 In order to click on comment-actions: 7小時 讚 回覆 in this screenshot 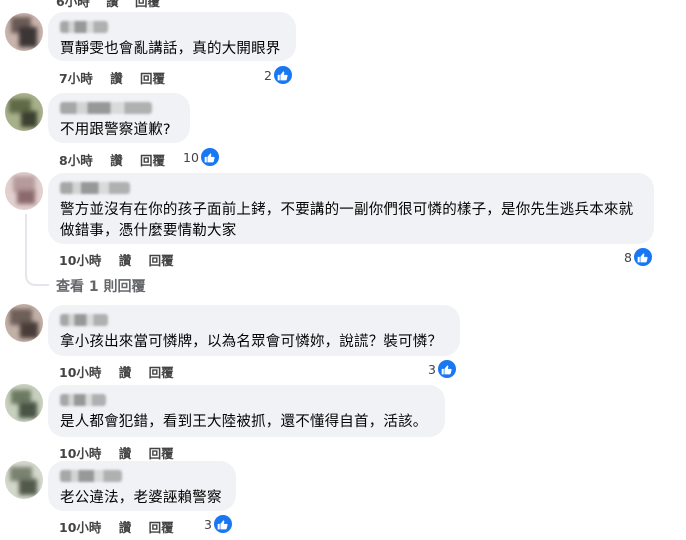, I will do `click(112, 77)`.